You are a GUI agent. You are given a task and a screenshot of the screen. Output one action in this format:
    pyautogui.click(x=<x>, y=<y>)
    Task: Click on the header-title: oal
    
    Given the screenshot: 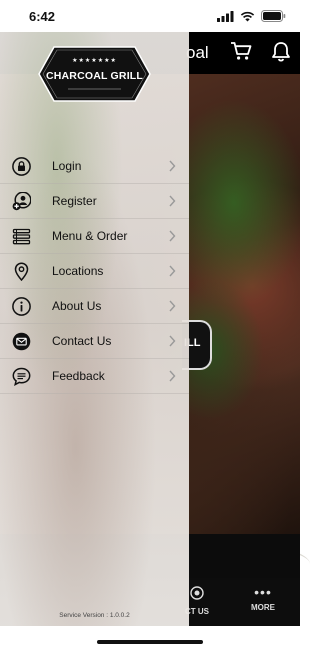 What is the action you would take?
    pyautogui.click(x=197, y=52)
    